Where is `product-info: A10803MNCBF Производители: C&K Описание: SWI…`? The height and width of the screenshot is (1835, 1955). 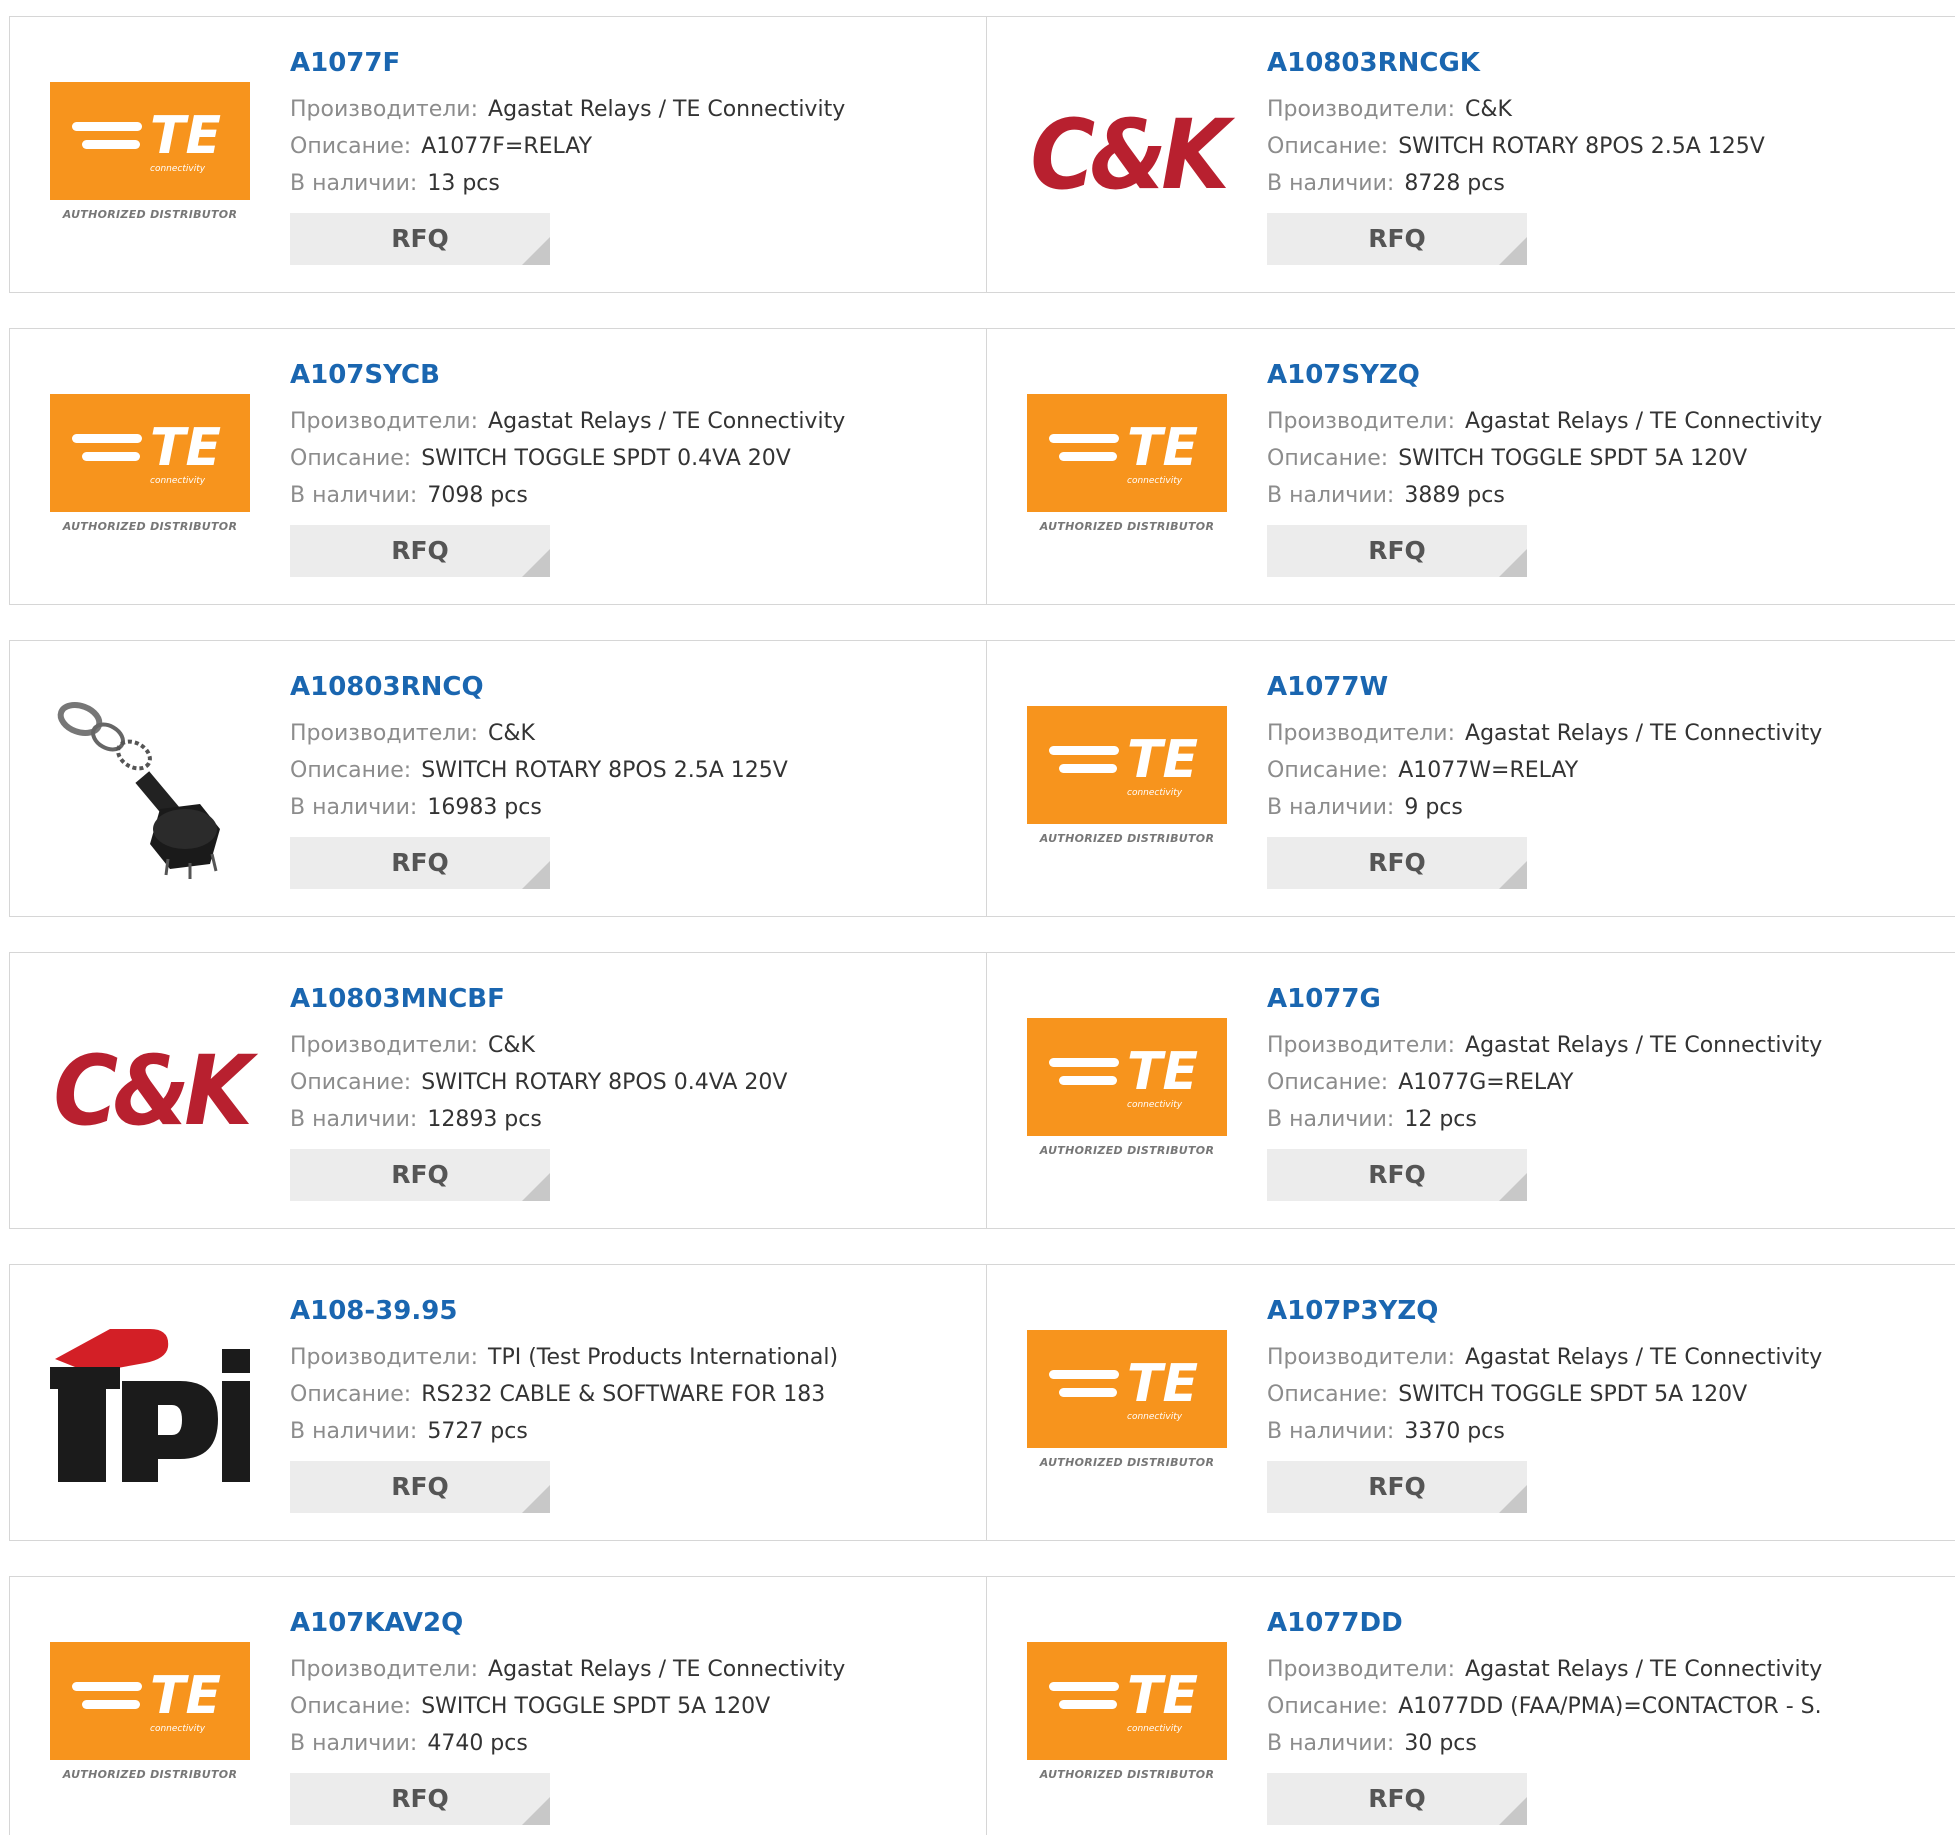 product-info: A10803MNCBF Производители: C&K Описание: SWI… is located at coordinates (538, 1092).